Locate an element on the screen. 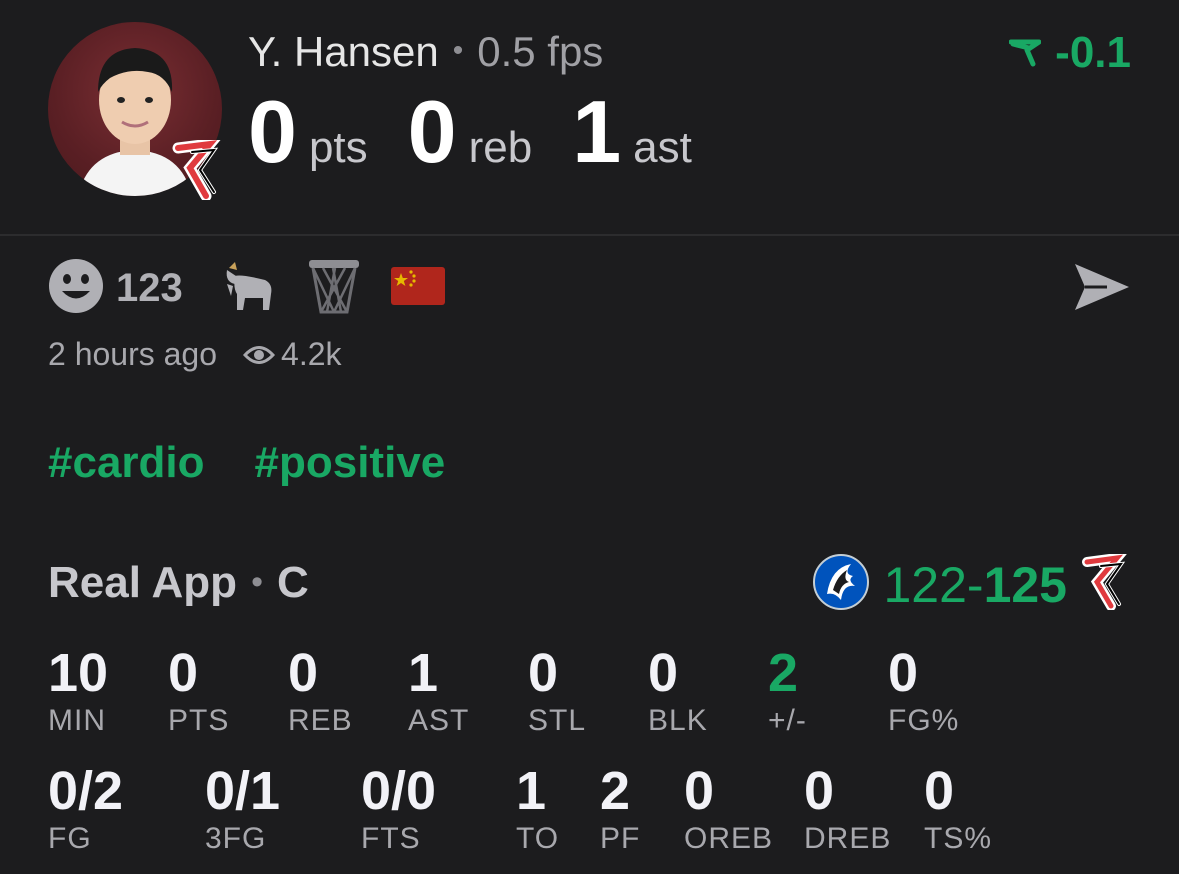 The width and height of the screenshot is (1179, 874). stat-label: BLK is located at coordinates (678, 720).